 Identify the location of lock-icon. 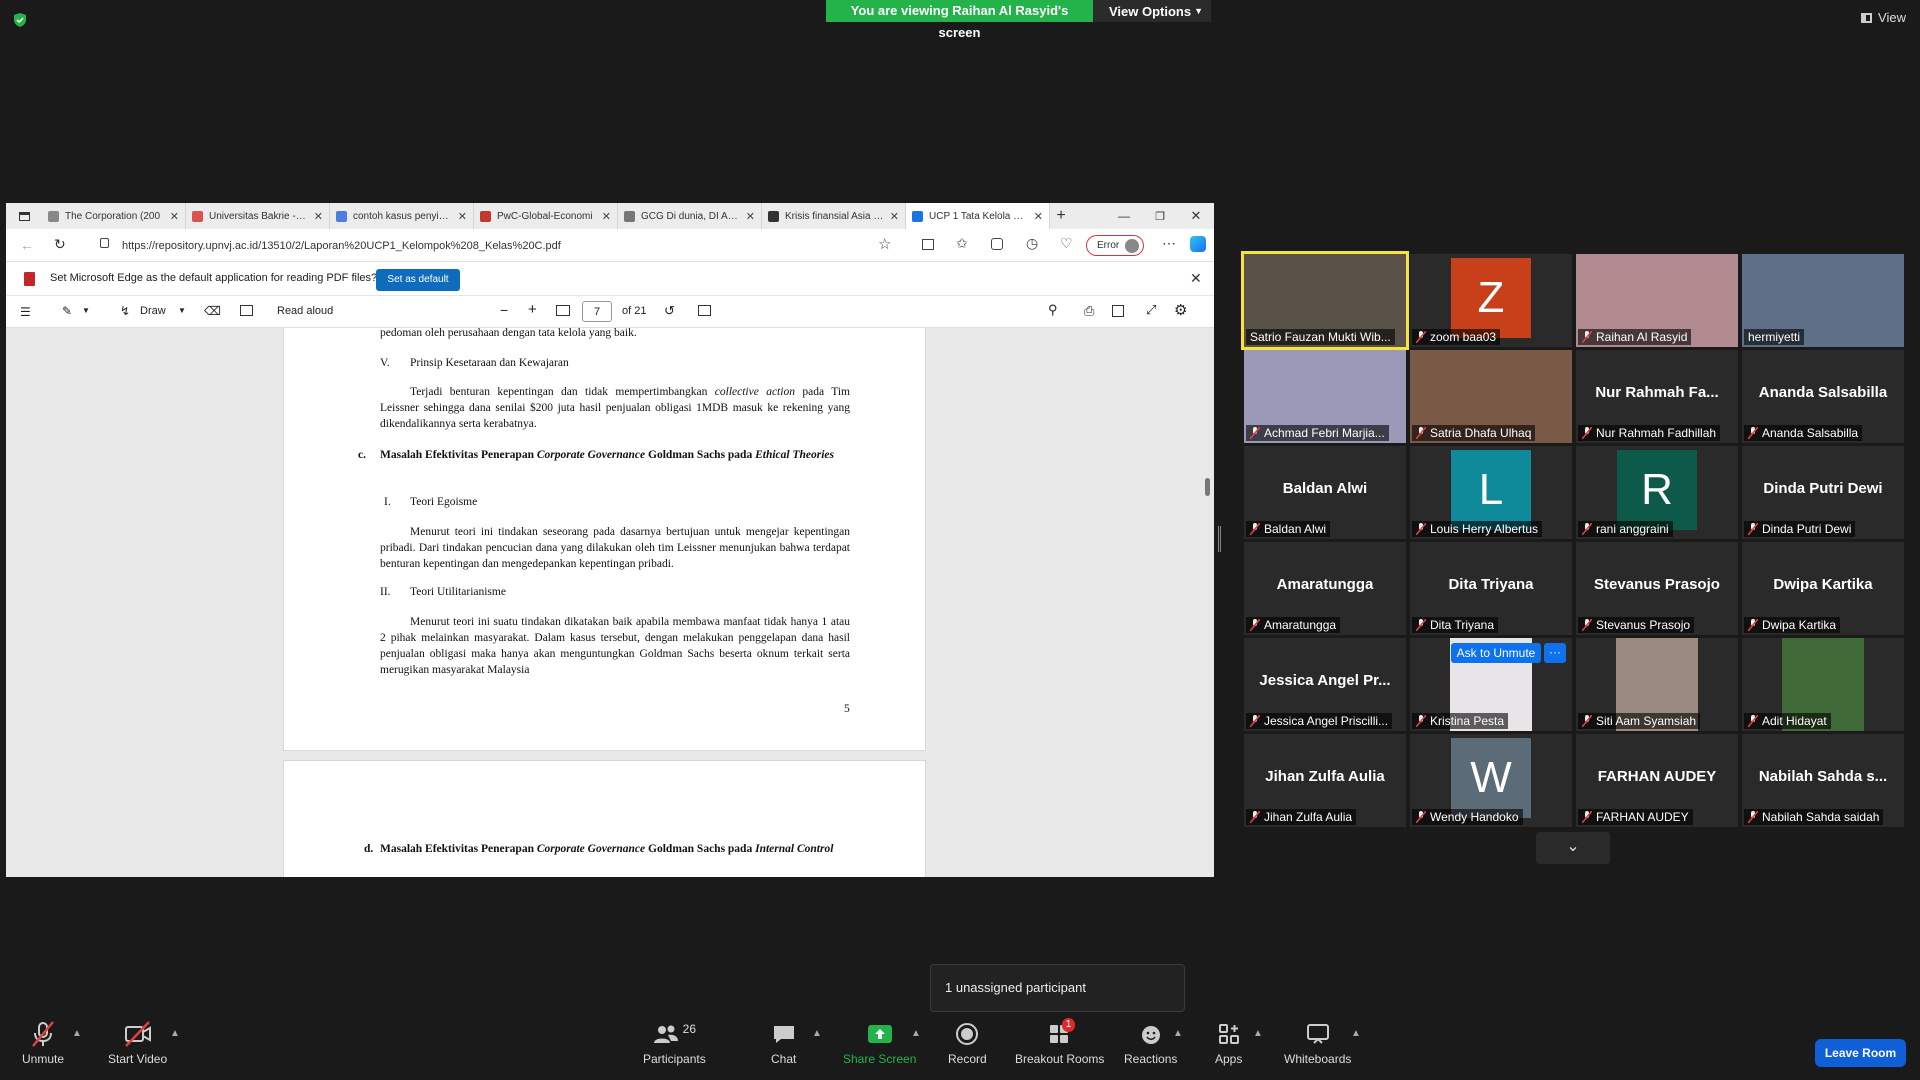
(104, 243).